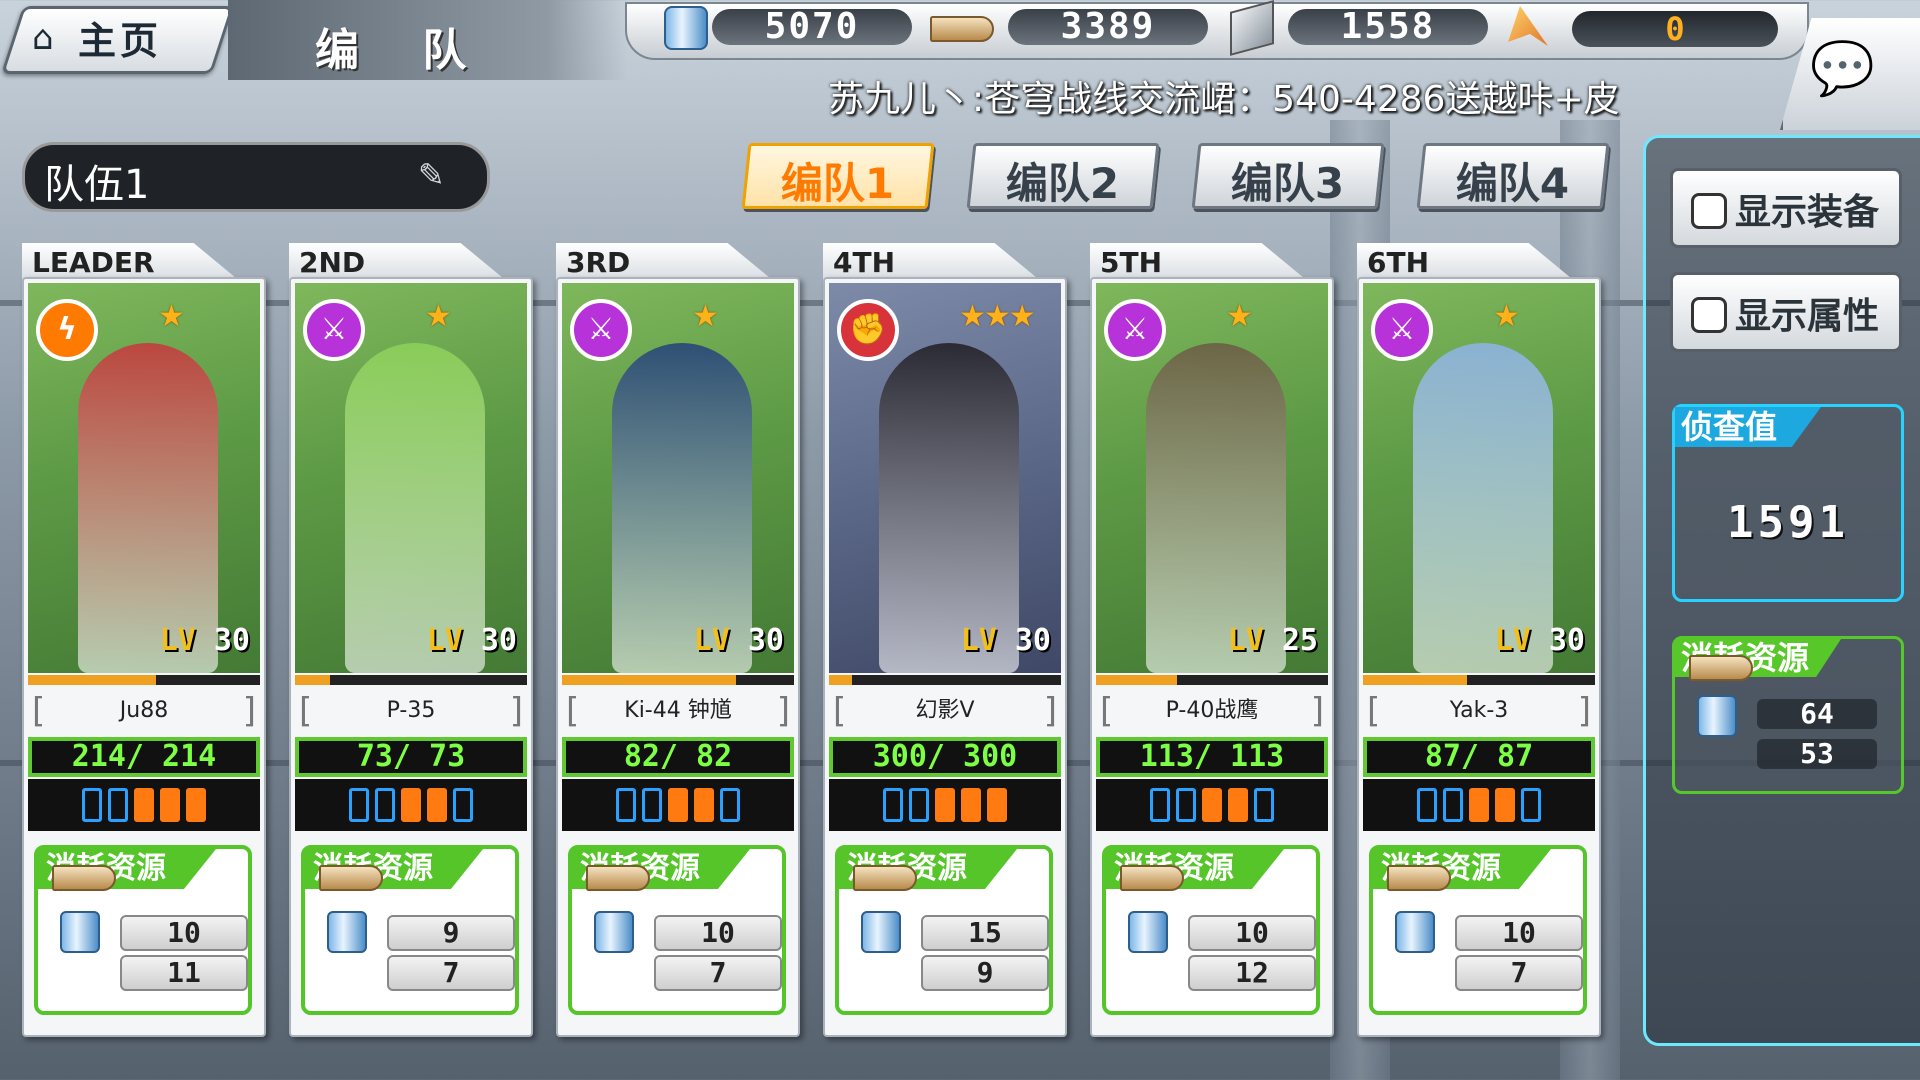 This screenshot has width=1920, height=1080. What do you see at coordinates (1748, 427) in the screenshot?
I see `scout-title: 侦查值` at bounding box center [1748, 427].